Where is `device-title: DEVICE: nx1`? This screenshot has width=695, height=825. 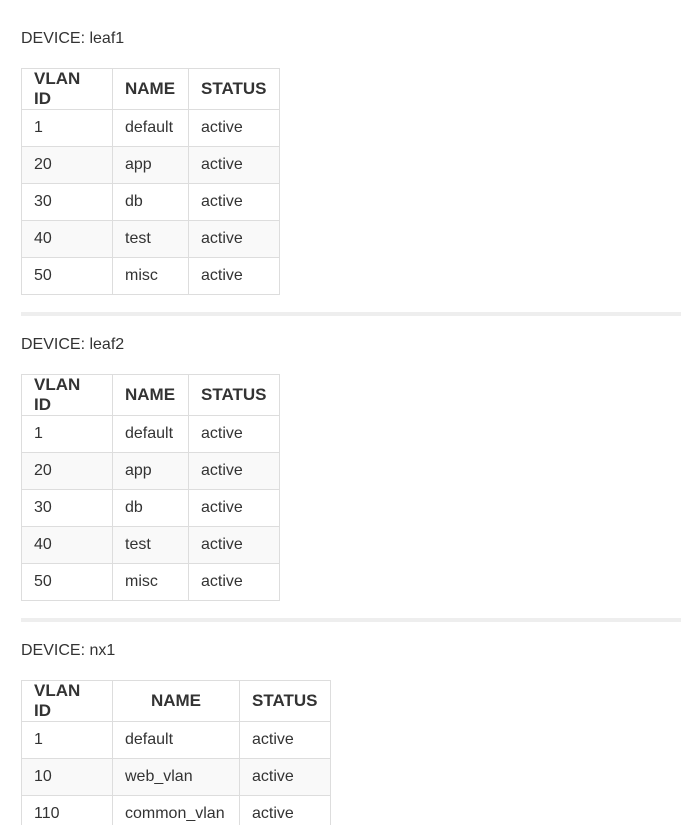
device-title: DEVICE: nx1 is located at coordinates (68, 650).